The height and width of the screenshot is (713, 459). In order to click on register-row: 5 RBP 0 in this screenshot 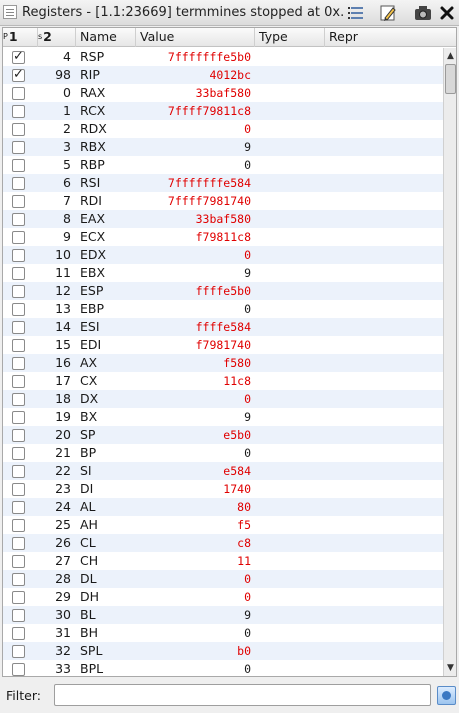, I will do `click(223, 165)`.